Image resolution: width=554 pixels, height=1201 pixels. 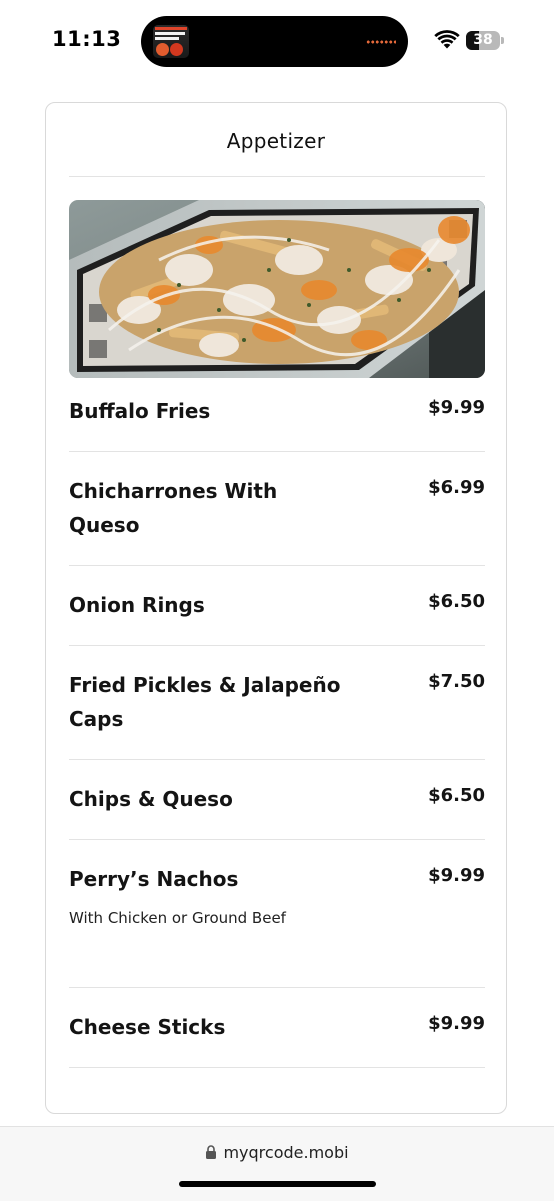 What do you see at coordinates (137, 605) in the screenshot?
I see `item-name: Onion Rings` at bounding box center [137, 605].